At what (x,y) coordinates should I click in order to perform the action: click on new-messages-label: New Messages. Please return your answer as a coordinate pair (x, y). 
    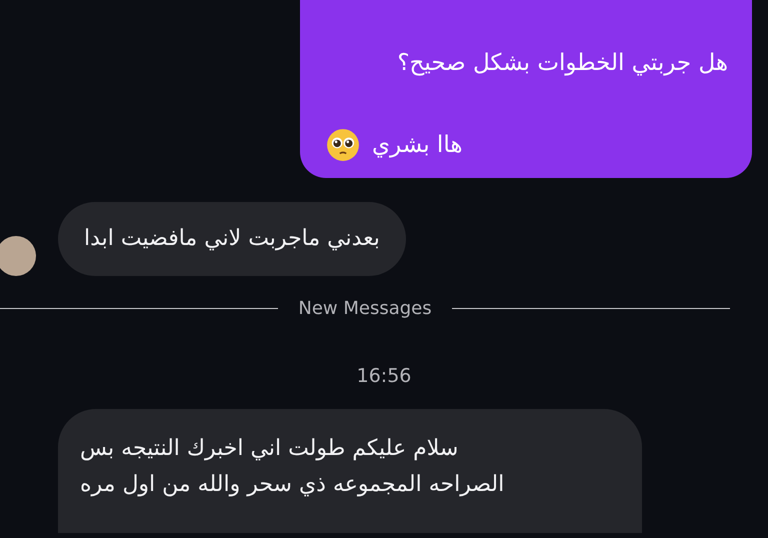
    Looking at the image, I should click on (365, 308).